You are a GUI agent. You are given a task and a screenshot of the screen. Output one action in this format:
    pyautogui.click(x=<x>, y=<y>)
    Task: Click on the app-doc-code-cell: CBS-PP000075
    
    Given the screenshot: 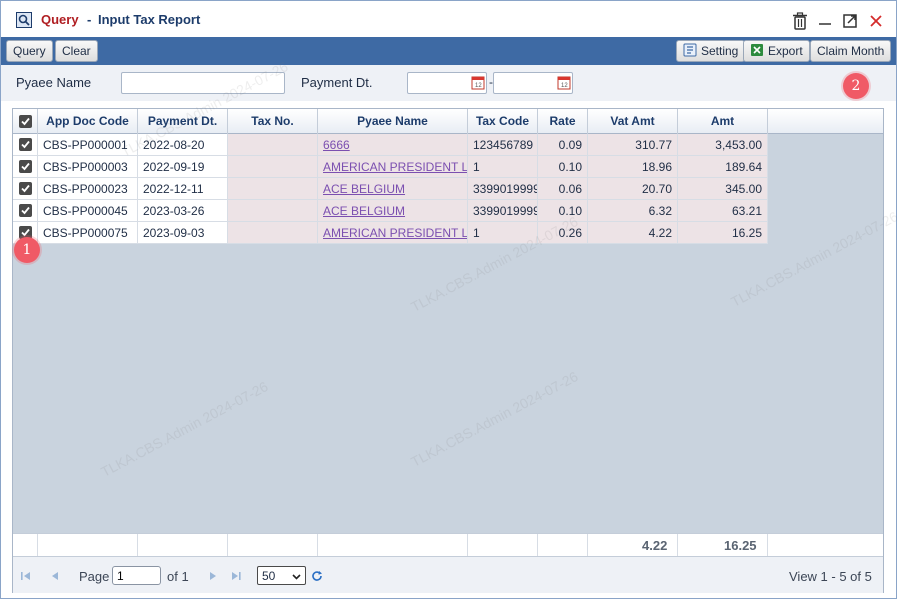 What is the action you would take?
    pyautogui.click(x=88, y=233)
    